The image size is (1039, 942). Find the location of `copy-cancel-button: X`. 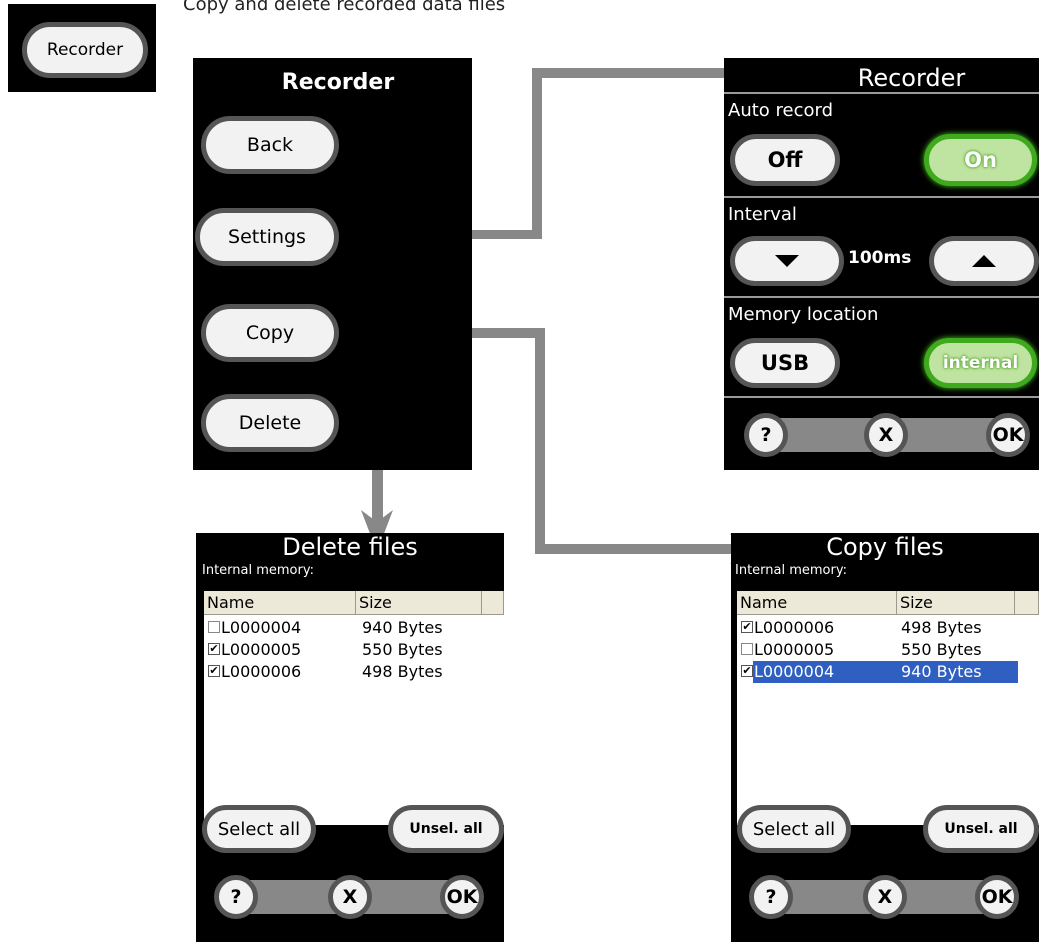

copy-cancel-button: X is located at coordinates (885, 897).